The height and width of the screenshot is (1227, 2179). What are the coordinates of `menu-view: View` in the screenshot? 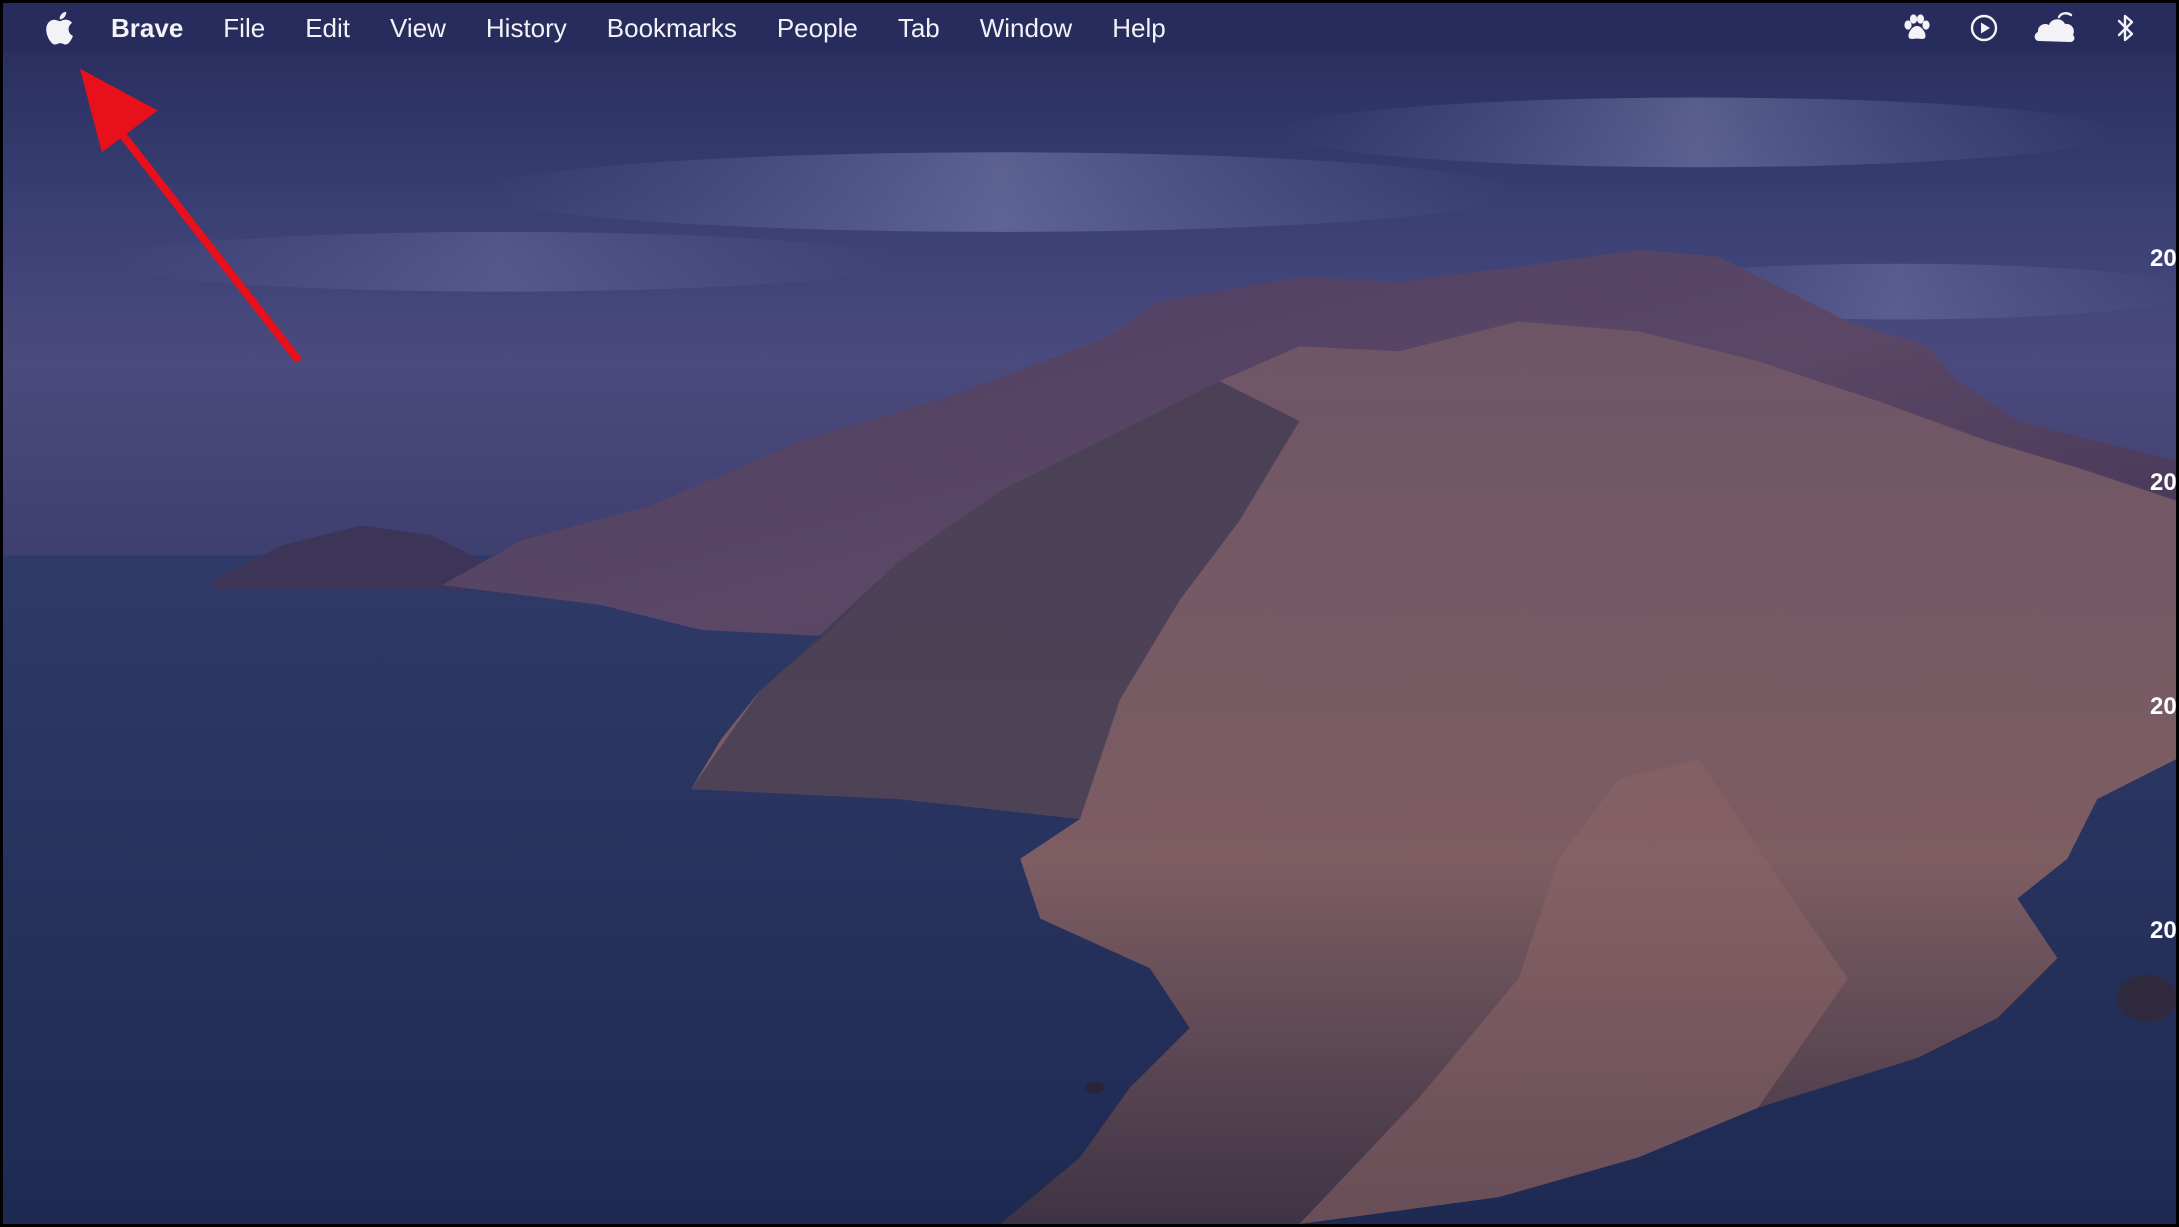 It's located at (418, 28).